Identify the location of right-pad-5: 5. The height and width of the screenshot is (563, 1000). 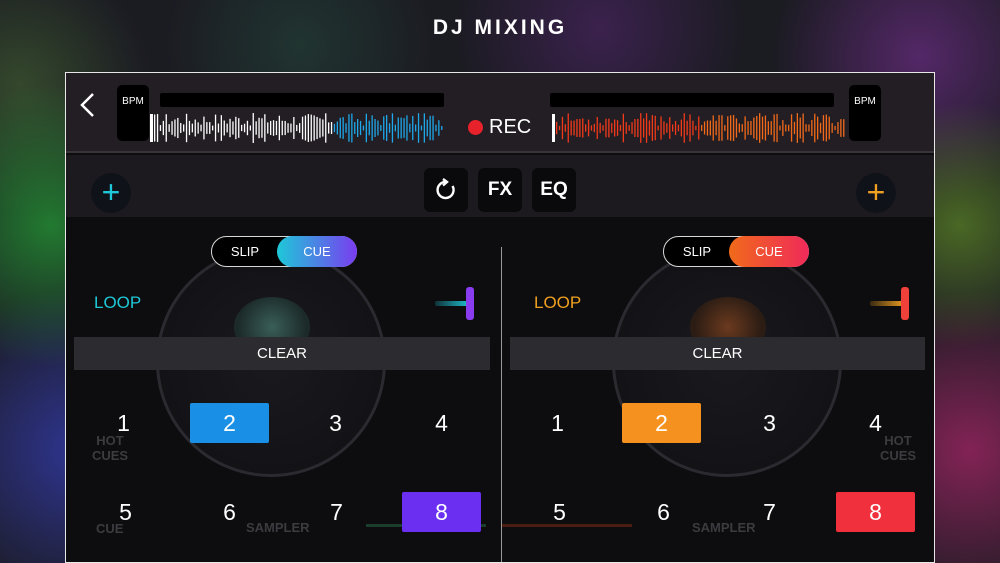
(559, 512).